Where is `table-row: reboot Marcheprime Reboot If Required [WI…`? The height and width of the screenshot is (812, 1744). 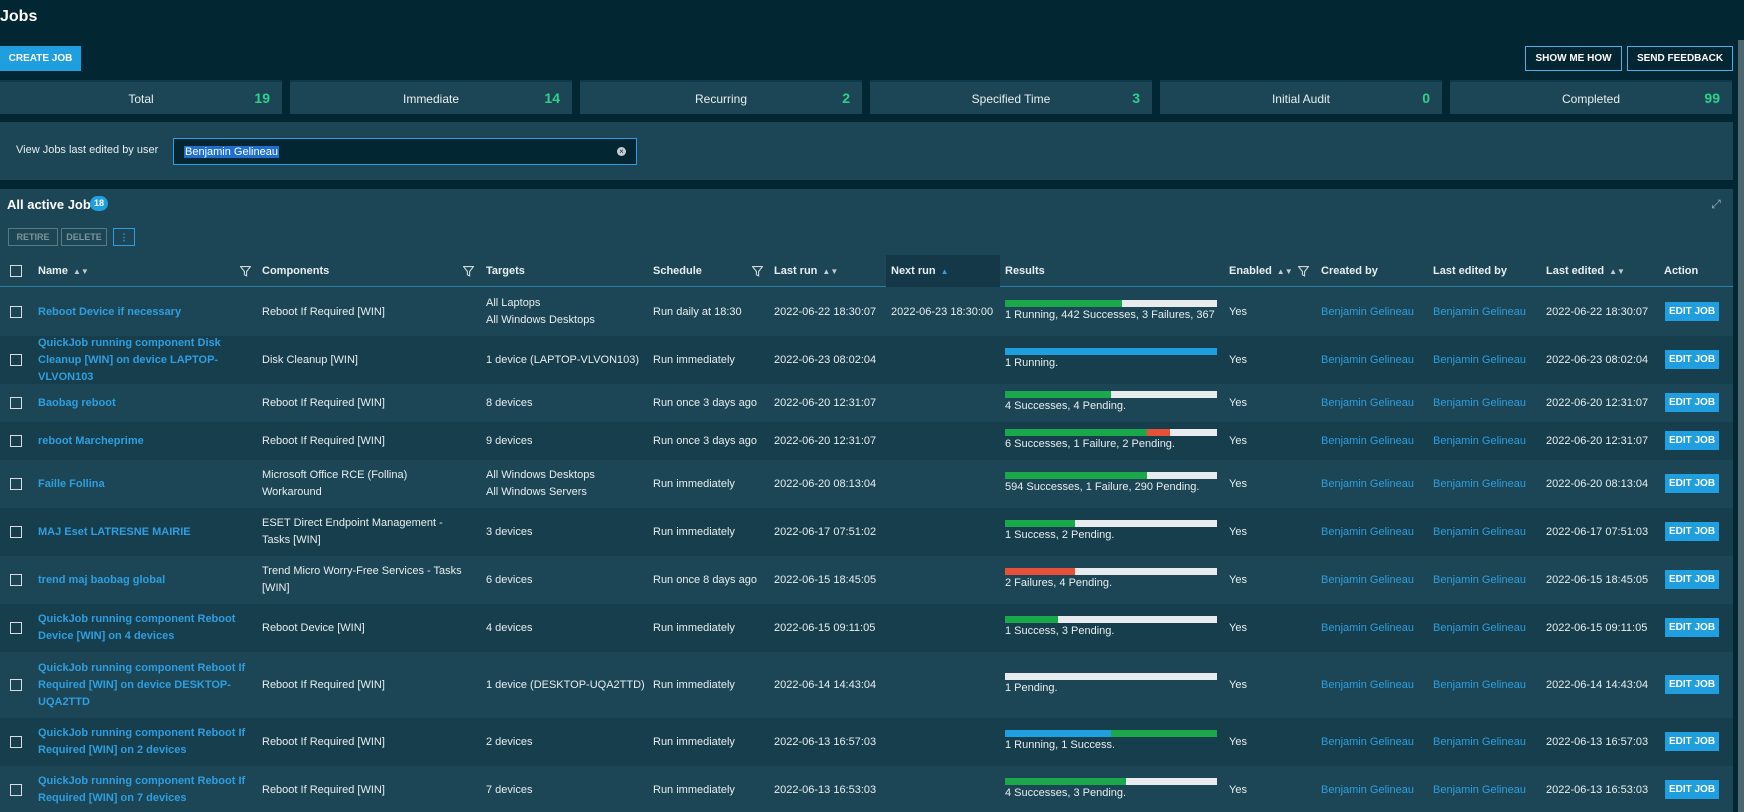
table-row: reboot Marcheprime Reboot If Required [WI… is located at coordinates (866, 441).